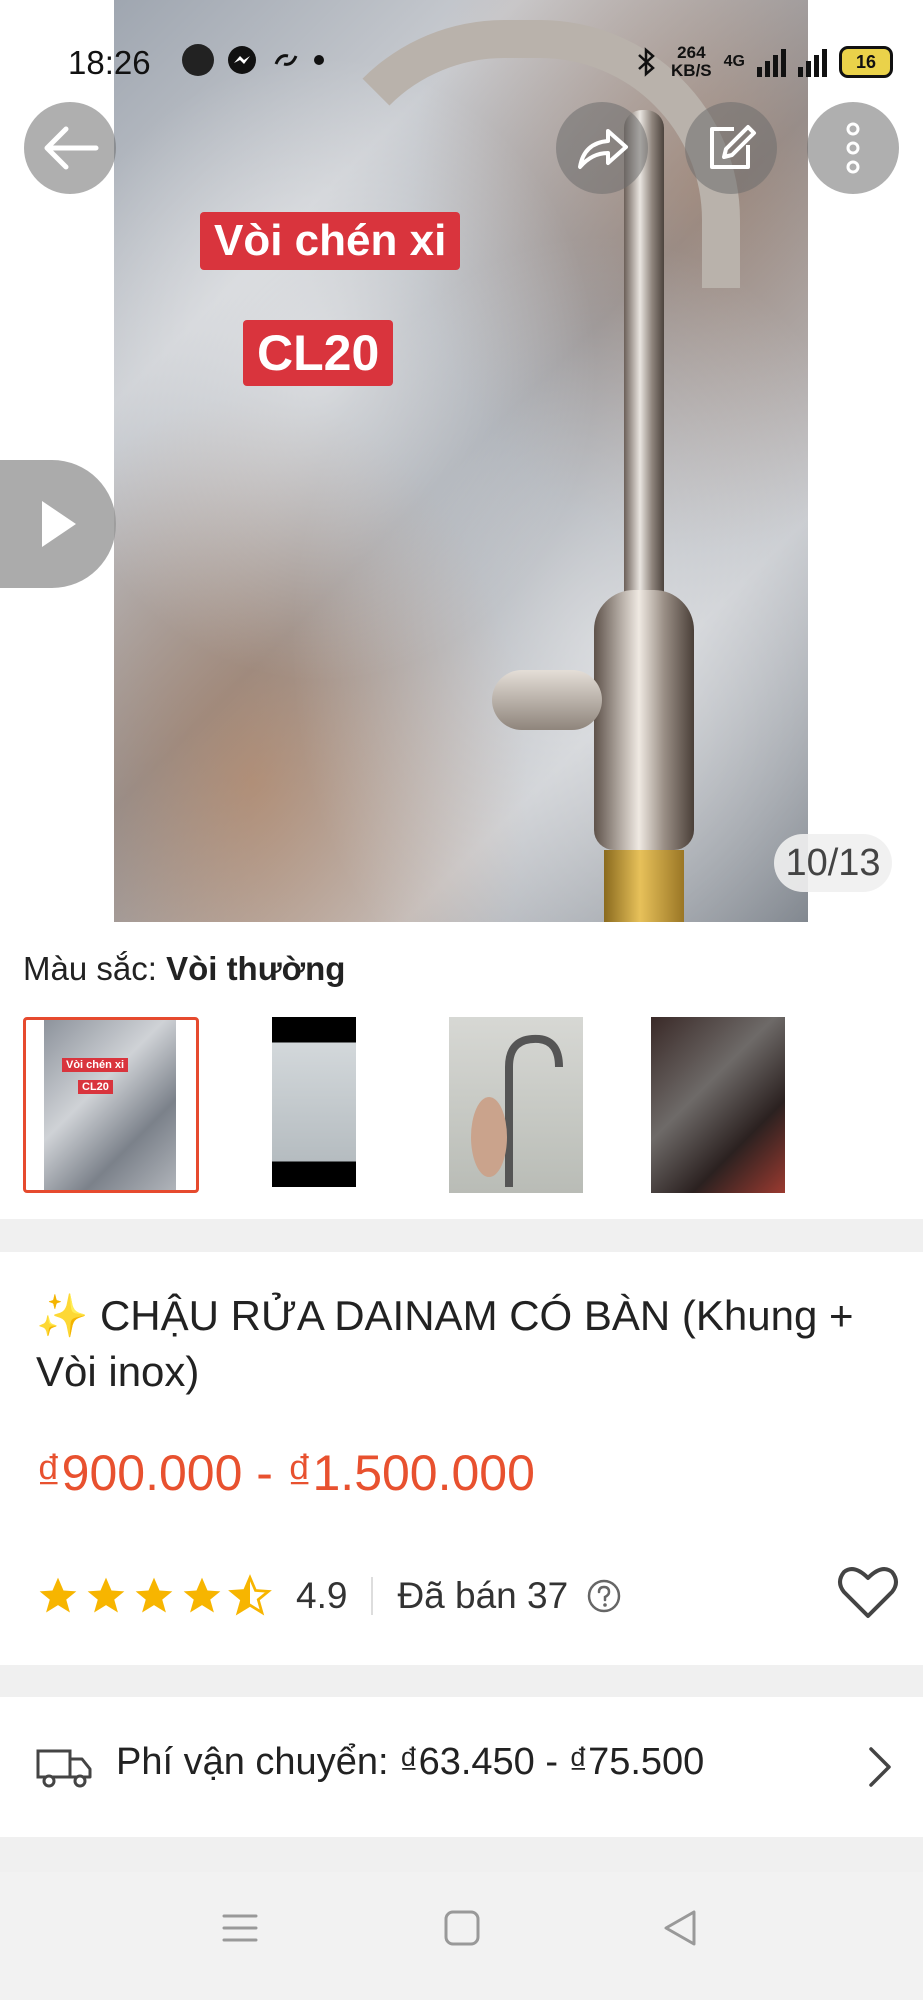 The width and height of the screenshot is (923, 2000). I want to click on more-vertical-icon, so click(853, 148).